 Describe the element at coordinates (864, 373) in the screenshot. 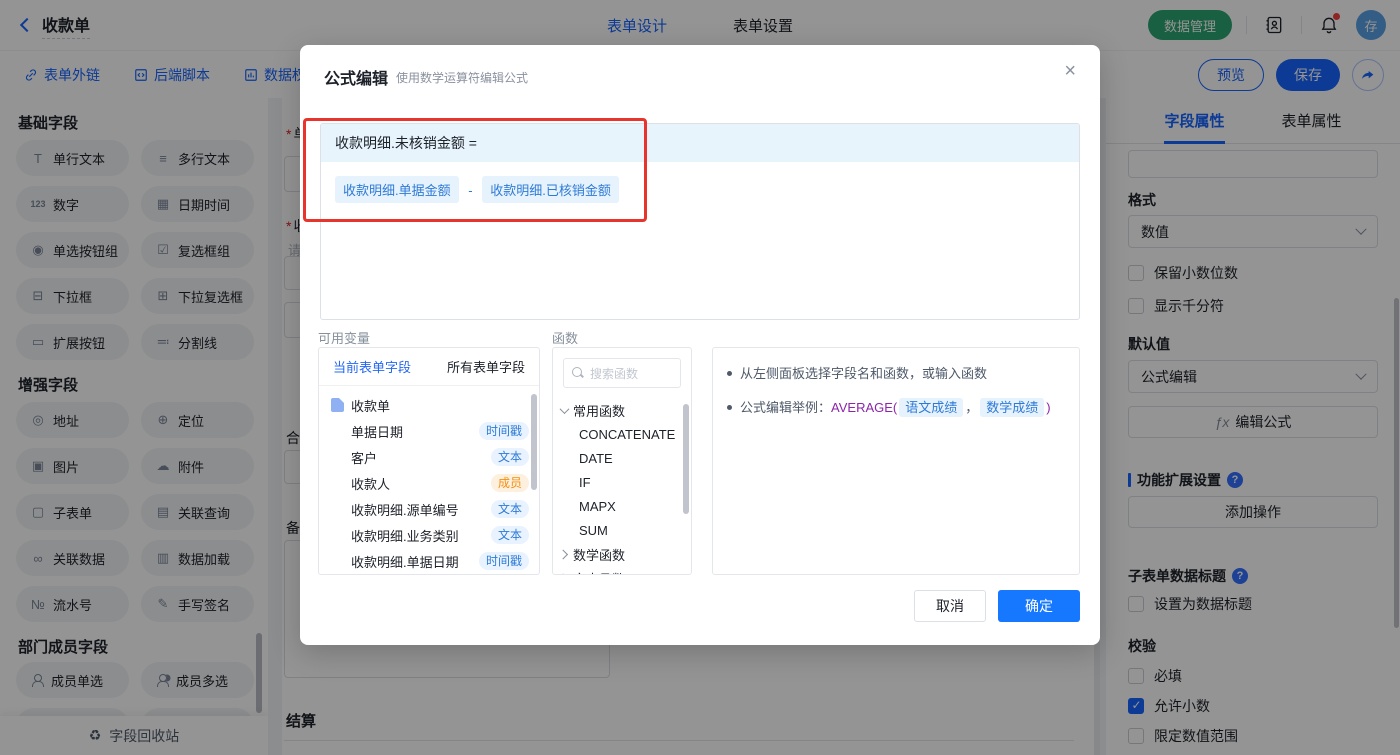

I see `hint-text: 从左侧面板选择字段名和函数，或输入函数` at that location.